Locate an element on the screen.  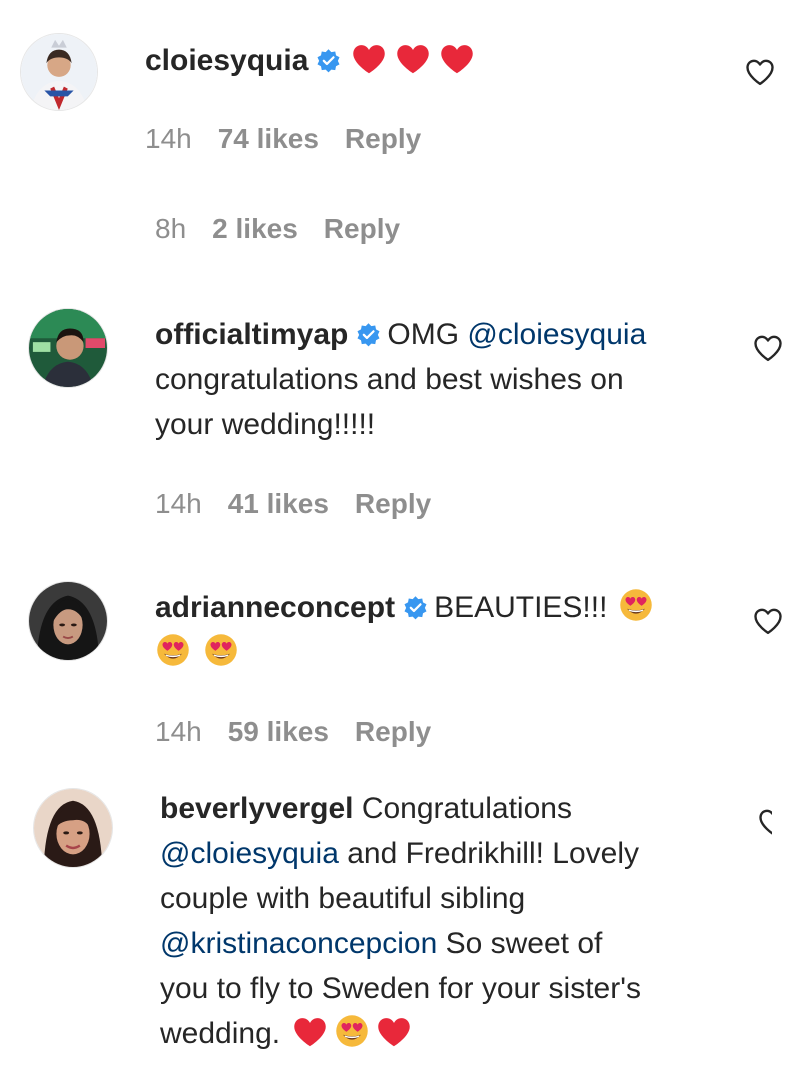
comment-text: your wedding!!!!! is located at coordinates (265, 424).